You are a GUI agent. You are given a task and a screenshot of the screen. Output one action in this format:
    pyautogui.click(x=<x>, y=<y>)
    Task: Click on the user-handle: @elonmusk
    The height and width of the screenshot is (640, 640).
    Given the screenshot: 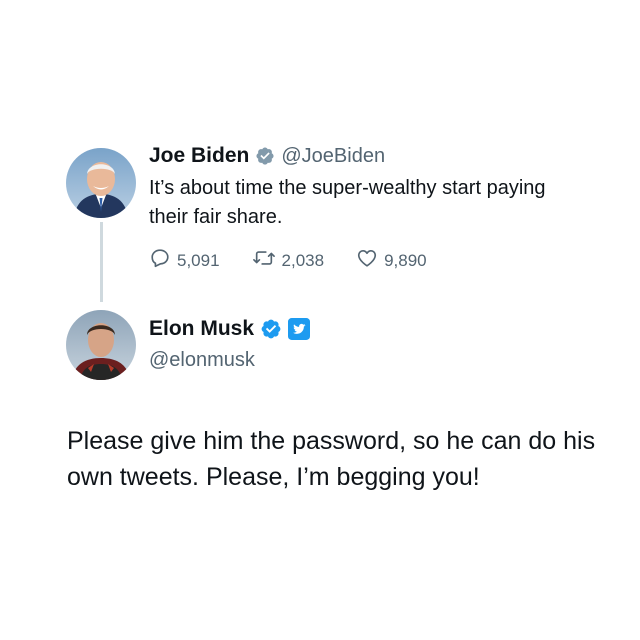 What is the action you would take?
    pyautogui.click(x=202, y=360)
    